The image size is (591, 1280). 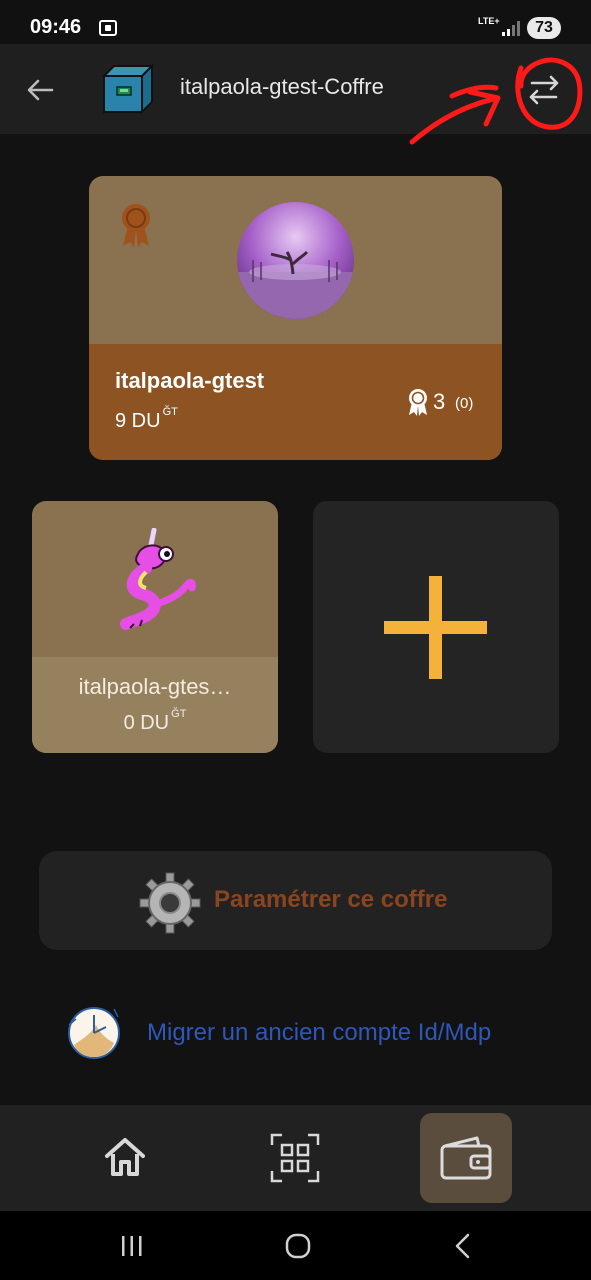 I want to click on wallet-avatar, so click(x=295, y=260).